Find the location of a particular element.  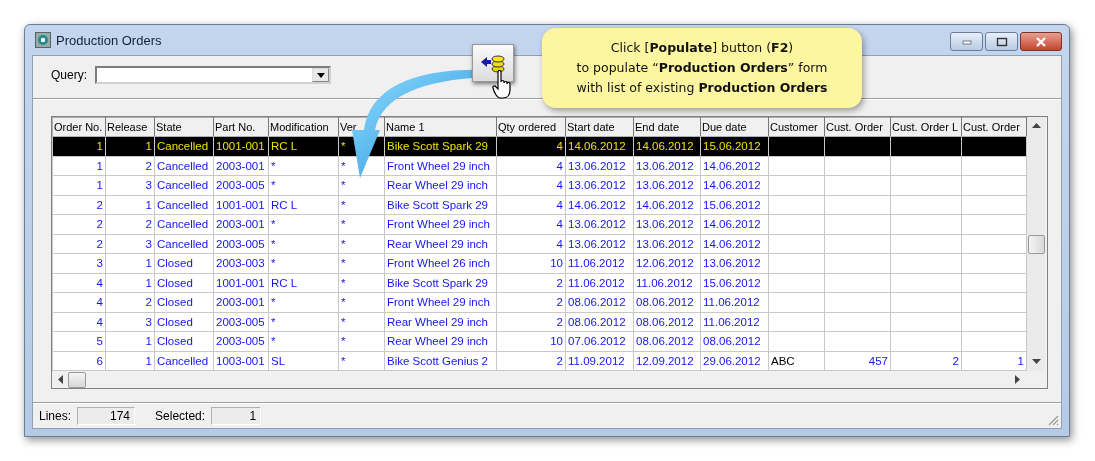

table-cell: 2003-001 is located at coordinates (241, 302).